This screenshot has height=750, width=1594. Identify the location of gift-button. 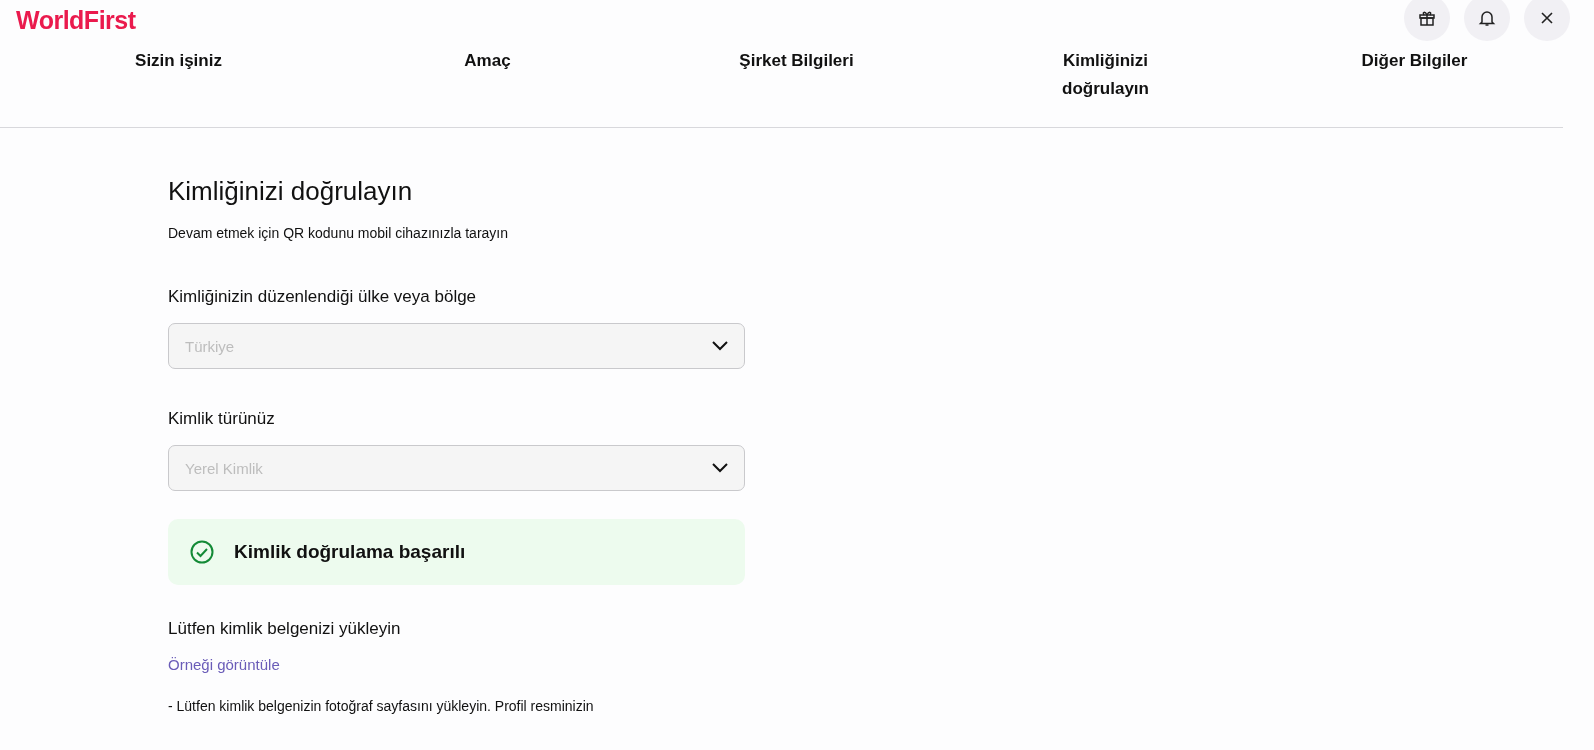
(1427, 20).